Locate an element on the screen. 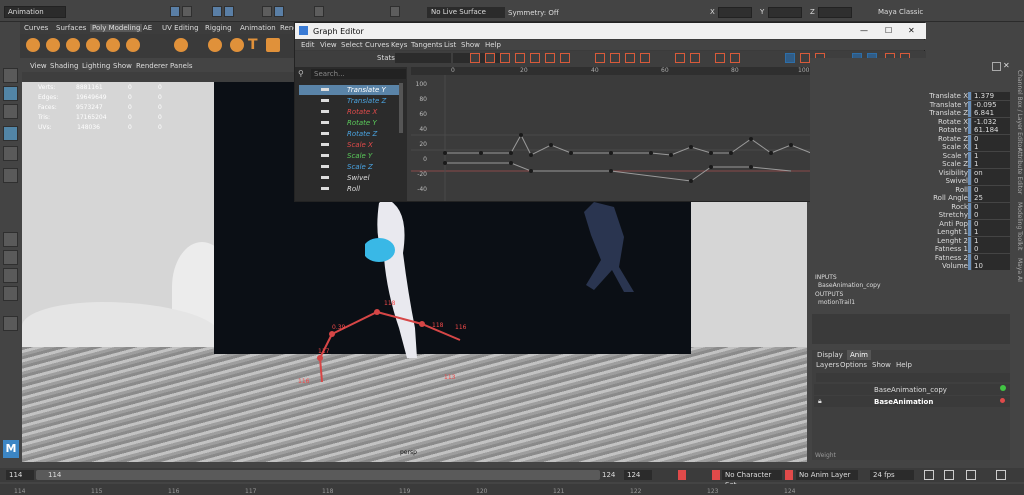 The image size is (1024, 495). channel-value-field: 6.841 is located at coordinates (991, 113).